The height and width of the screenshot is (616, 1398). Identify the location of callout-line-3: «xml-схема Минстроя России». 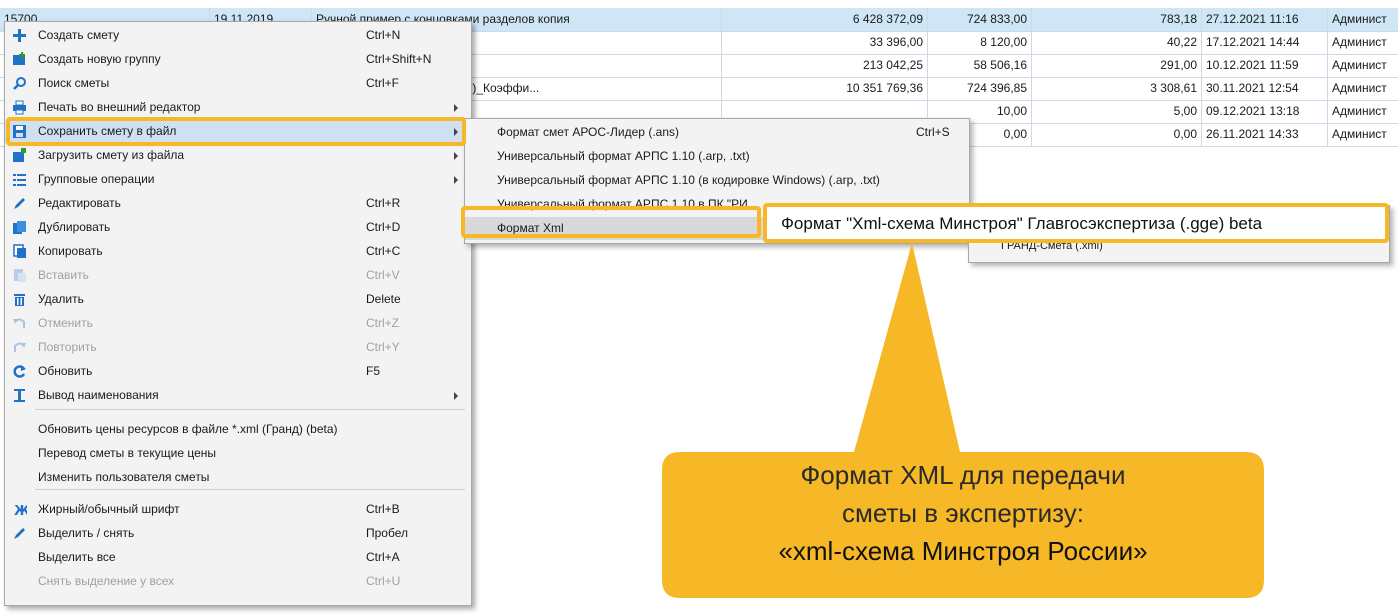
(963, 551).